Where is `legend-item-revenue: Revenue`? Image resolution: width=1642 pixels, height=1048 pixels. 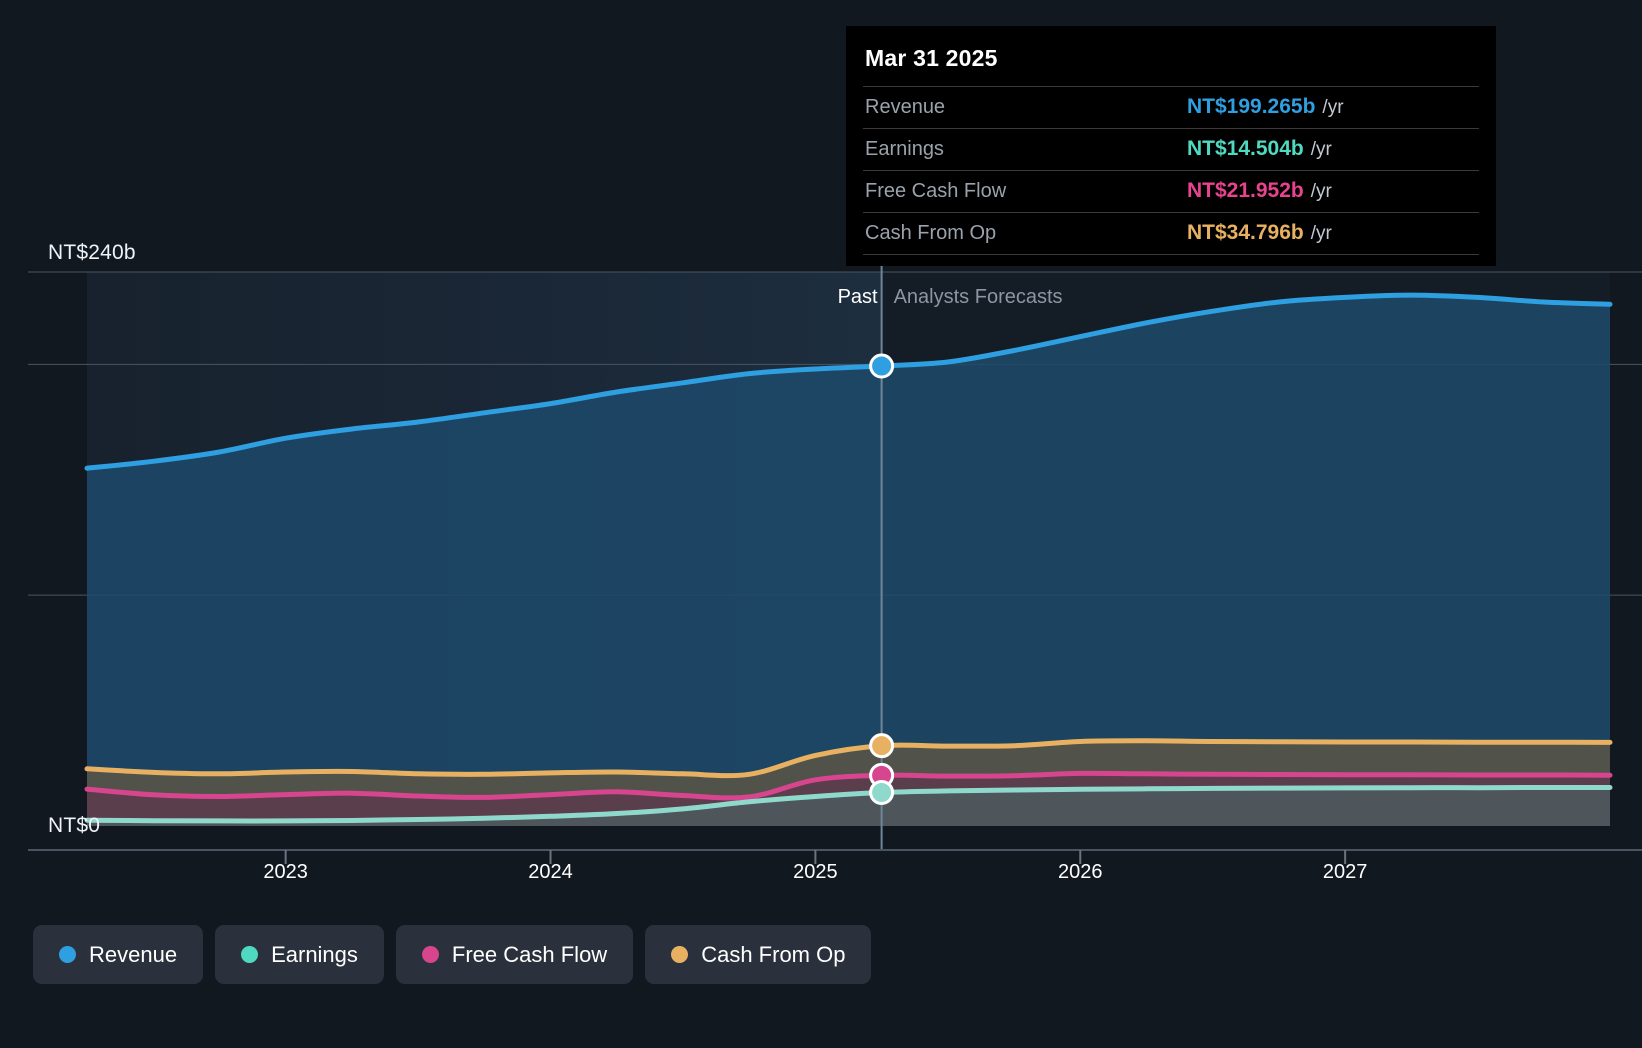
legend-item-revenue: Revenue is located at coordinates (118, 954).